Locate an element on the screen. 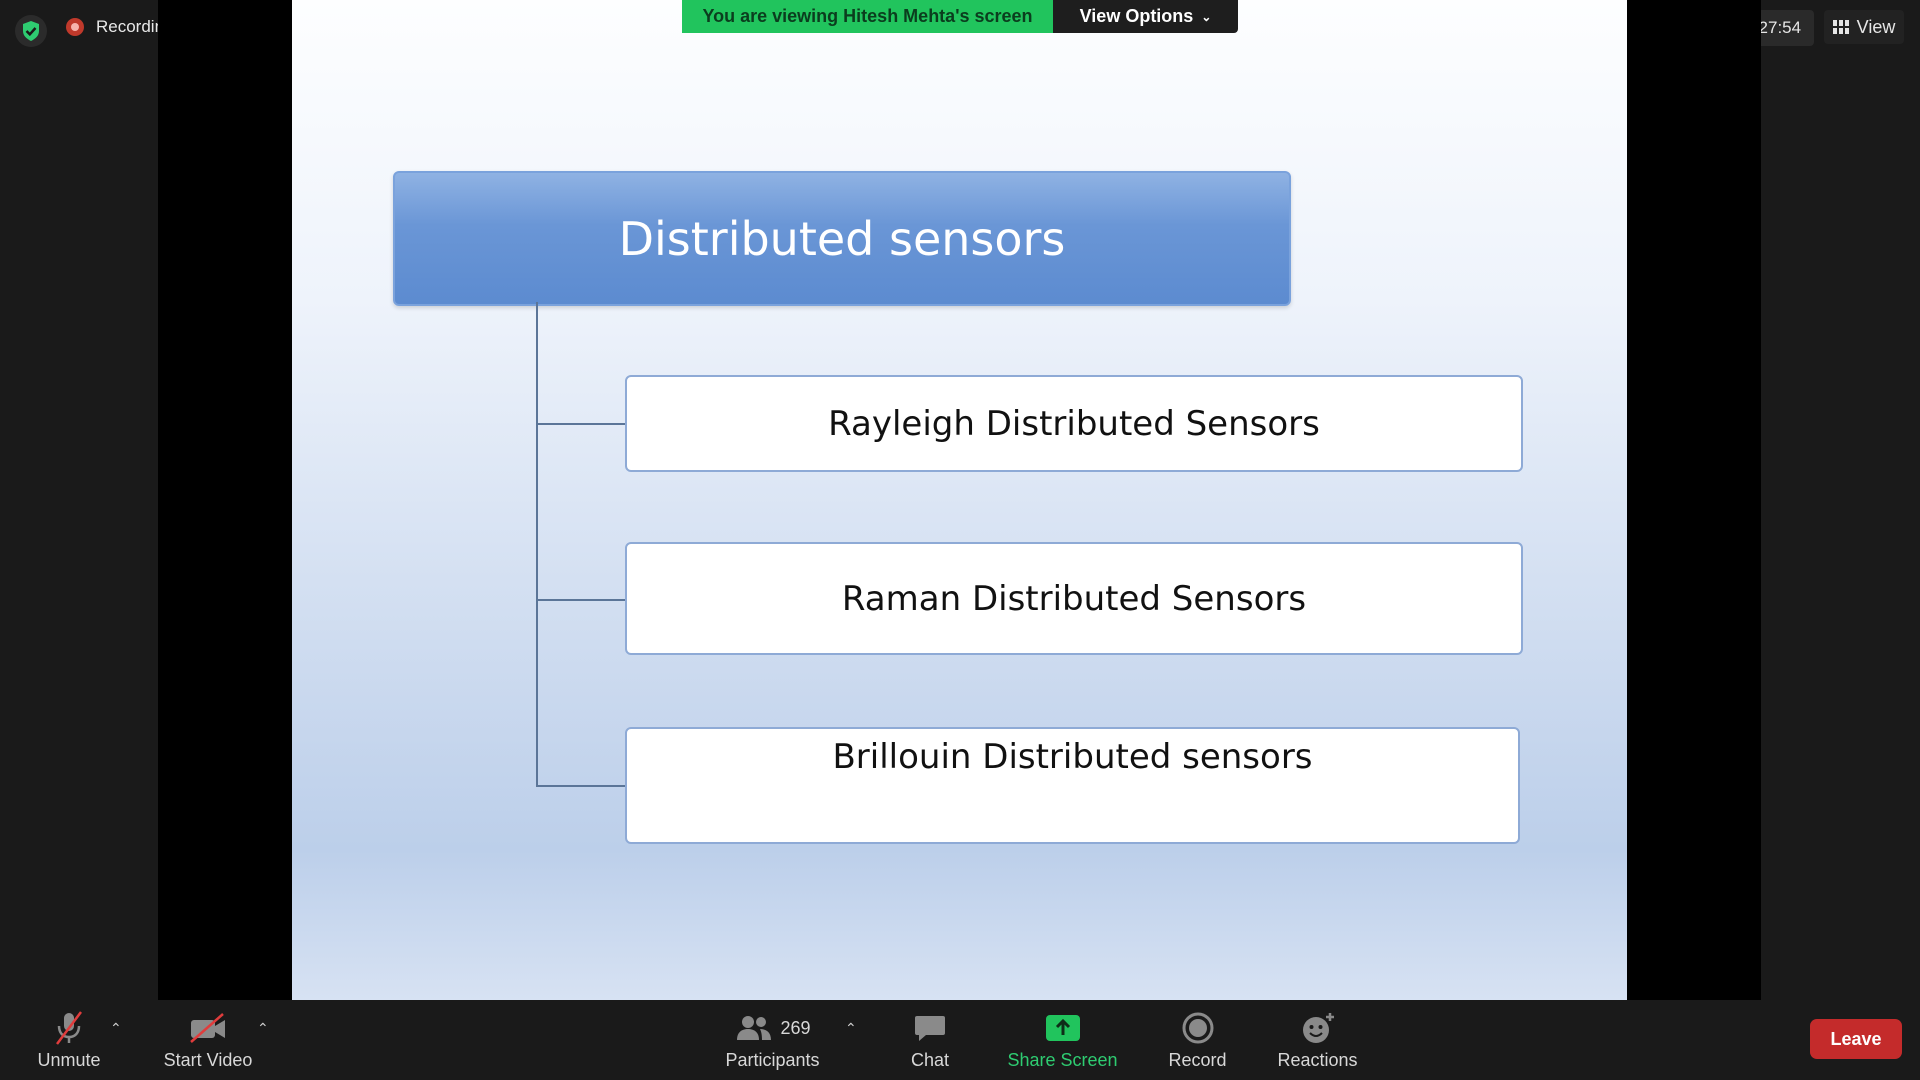 Image resolution: width=1920 pixels, height=1080 pixels. share-screen-button: Share Screen is located at coordinates (1062, 1040).